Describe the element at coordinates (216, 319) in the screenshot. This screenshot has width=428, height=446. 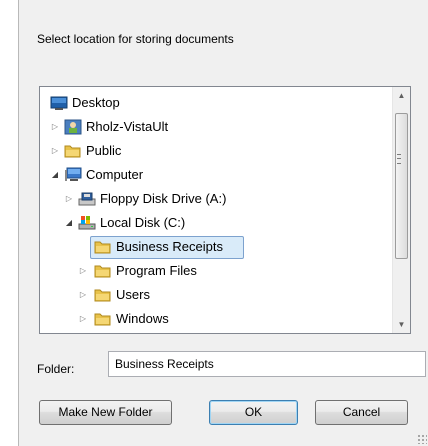
I see `tree-node-windows: ▷ Windows` at that location.